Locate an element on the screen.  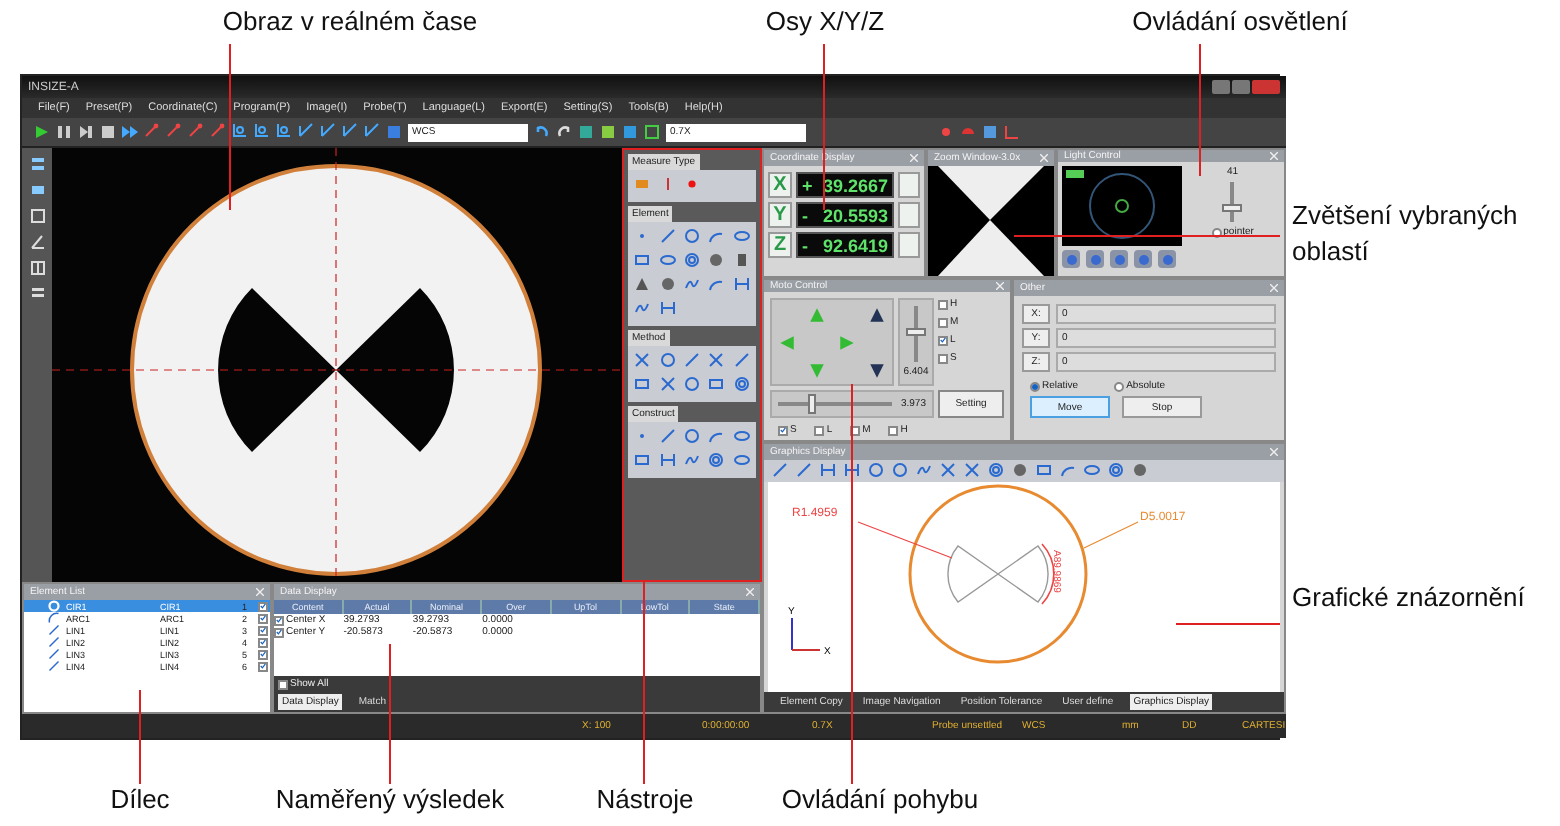
list-icon is located at coordinates (37, 294).